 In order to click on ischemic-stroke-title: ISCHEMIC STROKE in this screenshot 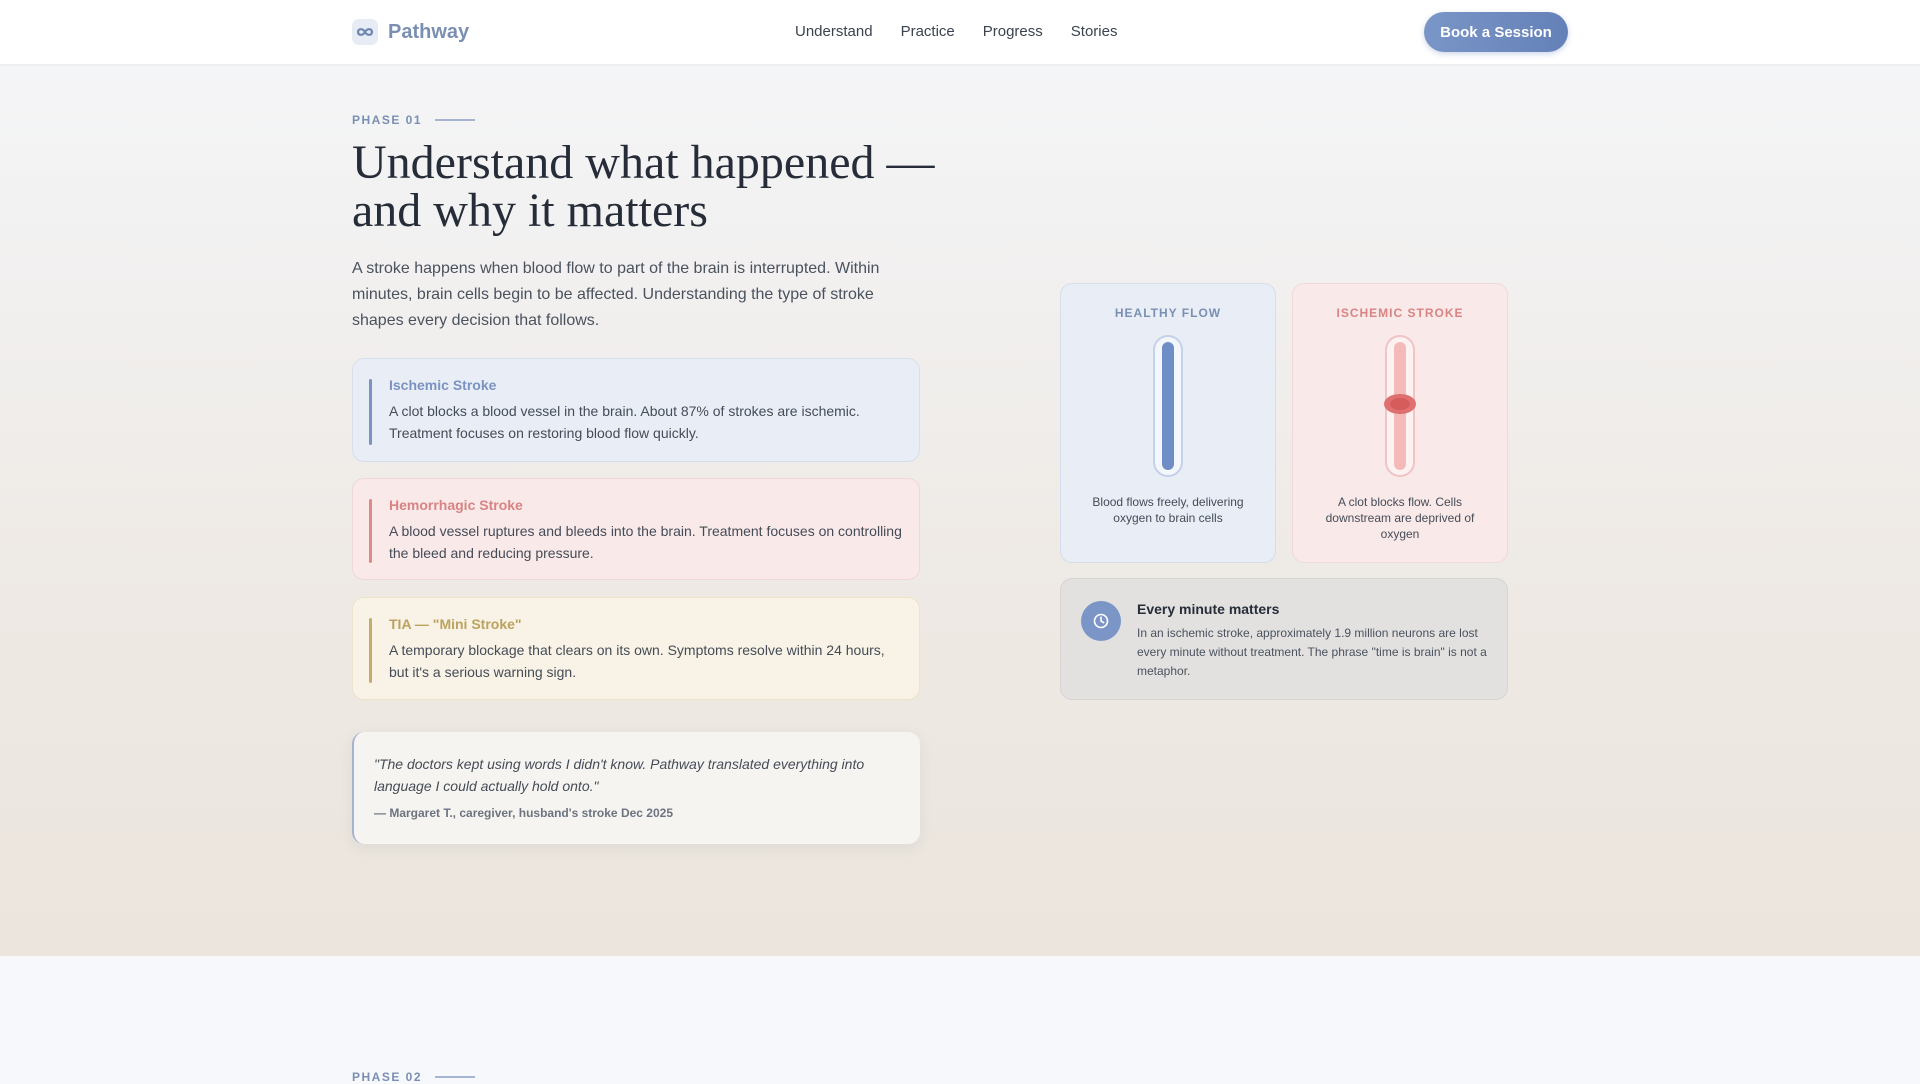, I will do `click(1400, 313)`.